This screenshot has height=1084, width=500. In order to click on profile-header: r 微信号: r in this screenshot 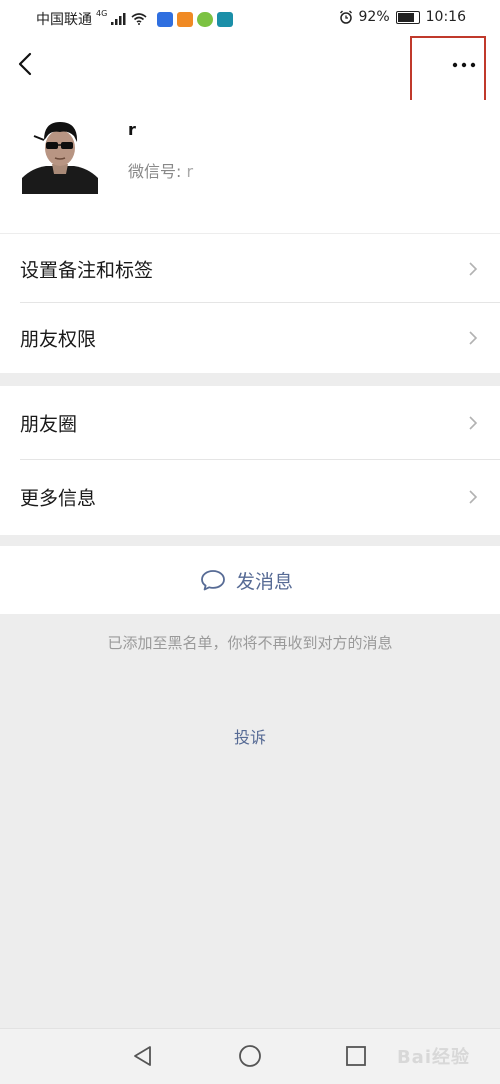, I will do `click(250, 166)`.